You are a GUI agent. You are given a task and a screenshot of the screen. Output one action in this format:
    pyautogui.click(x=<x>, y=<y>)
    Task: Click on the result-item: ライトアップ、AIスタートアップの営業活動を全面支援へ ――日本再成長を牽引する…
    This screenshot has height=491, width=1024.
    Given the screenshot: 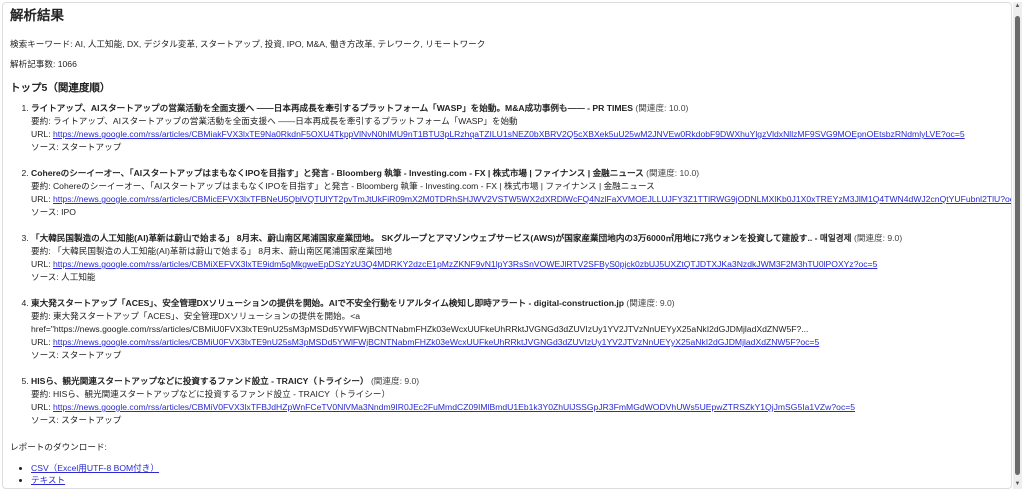 What is the action you would take?
    pyautogui.click(x=519, y=128)
    